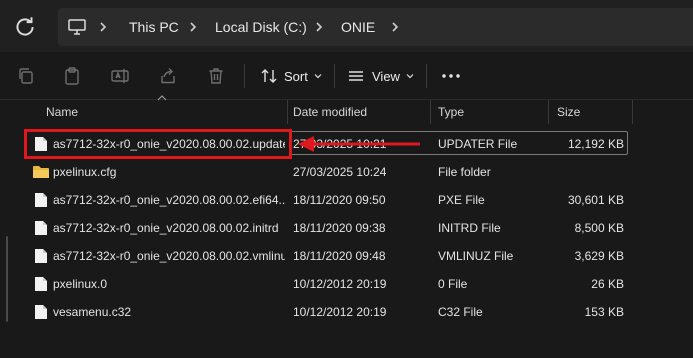 The image size is (693, 358). I want to click on this-pc-icon, so click(77, 27).